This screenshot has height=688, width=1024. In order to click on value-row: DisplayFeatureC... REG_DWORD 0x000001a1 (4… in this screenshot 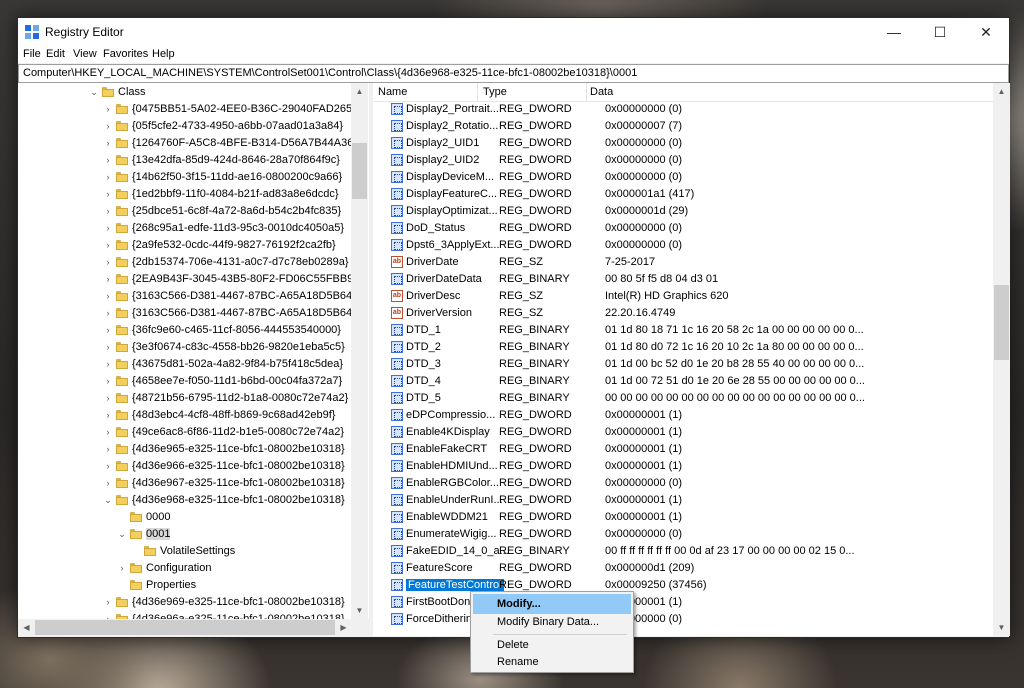, I will do `click(683, 194)`.